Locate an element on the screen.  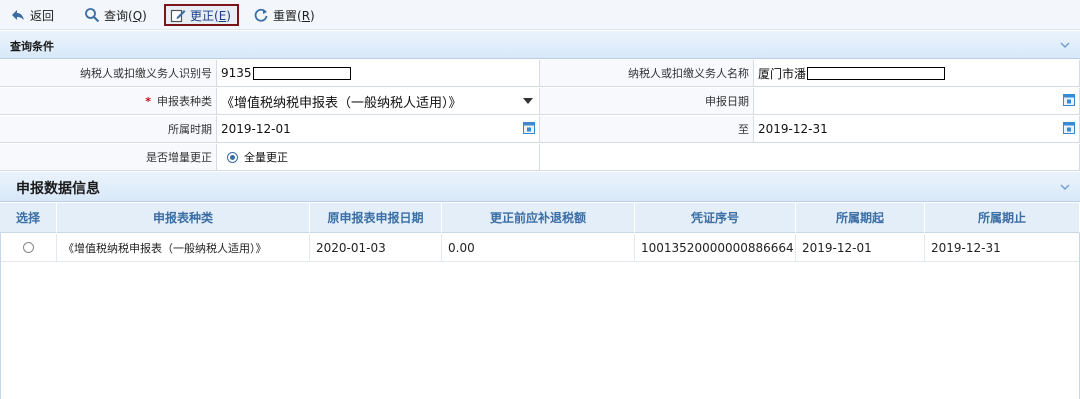
column-header-period-end: 所属期止 is located at coordinates (1002, 218).